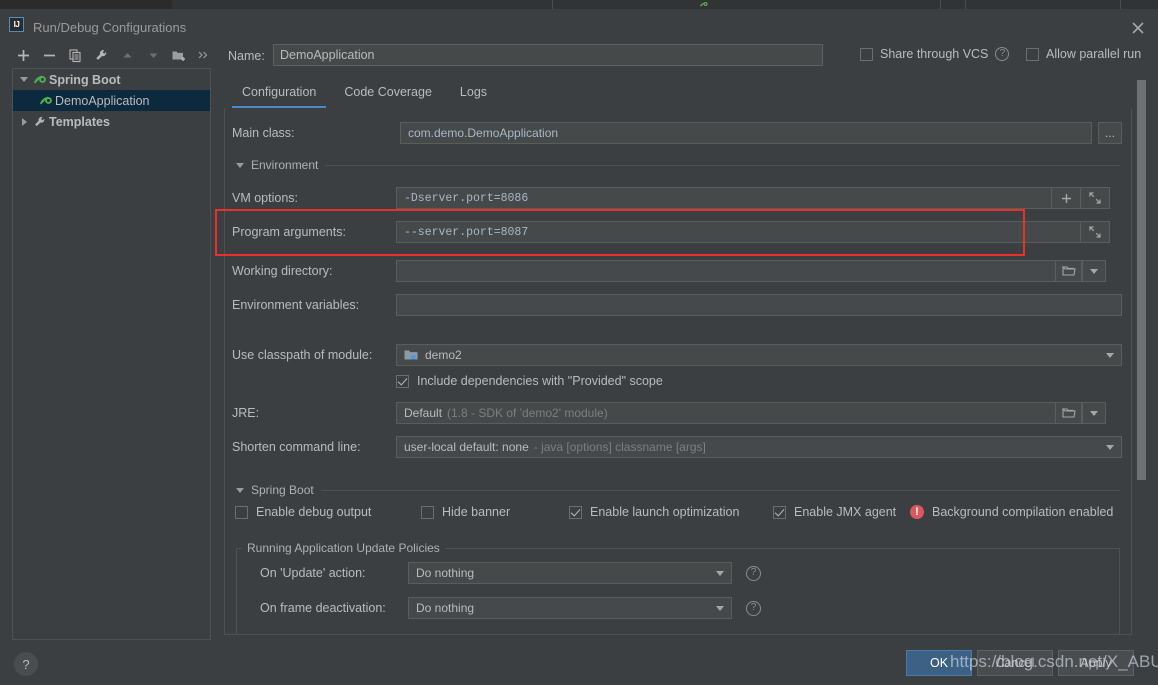  I want to click on vm-options-add-button, so click(1066, 198).